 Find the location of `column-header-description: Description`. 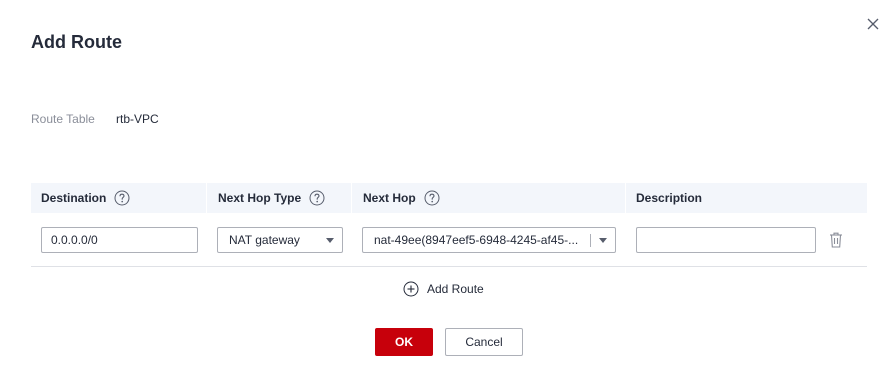

column-header-description: Description is located at coordinates (669, 198).